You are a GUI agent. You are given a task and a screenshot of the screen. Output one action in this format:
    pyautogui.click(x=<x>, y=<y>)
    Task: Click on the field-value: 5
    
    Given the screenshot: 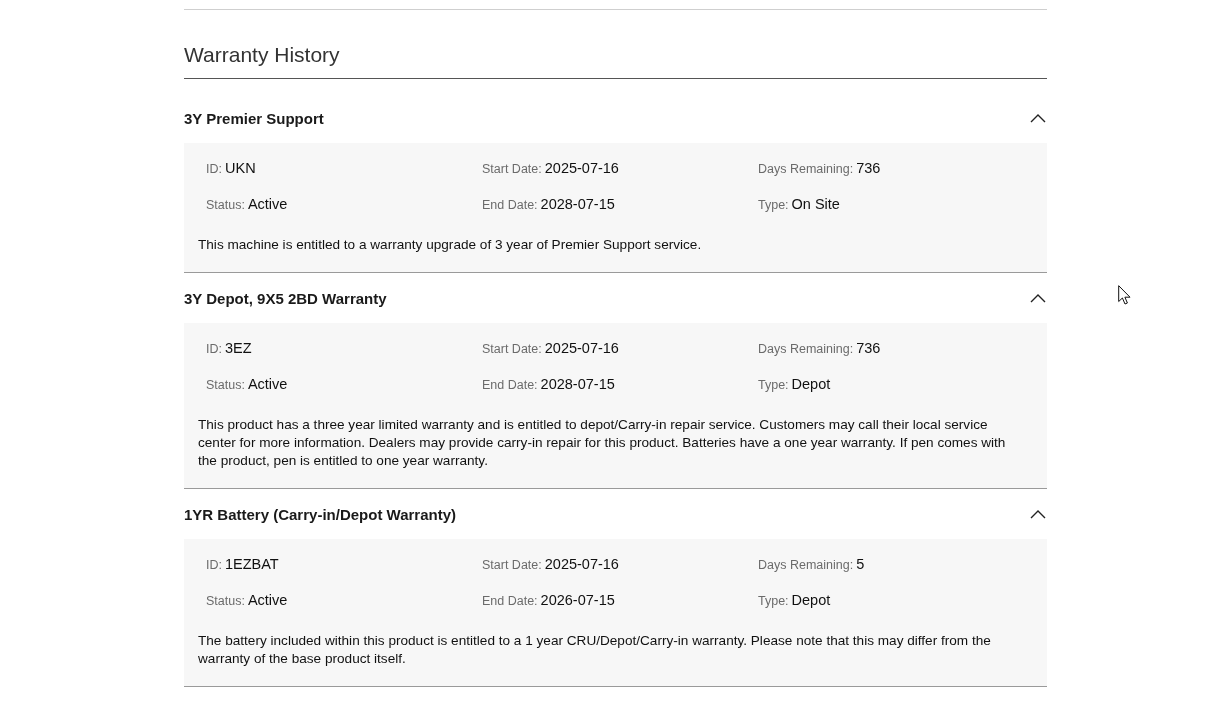 What is the action you would take?
    pyautogui.click(x=860, y=564)
    